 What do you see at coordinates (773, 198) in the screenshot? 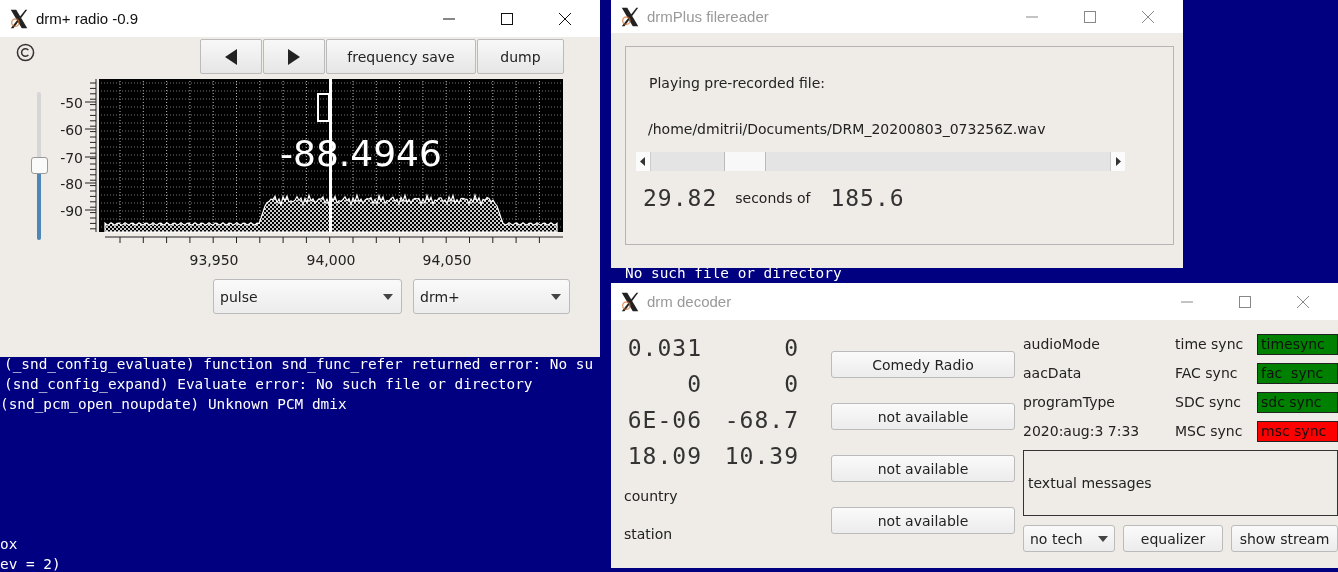
I see `duration-label: seconds of` at bounding box center [773, 198].